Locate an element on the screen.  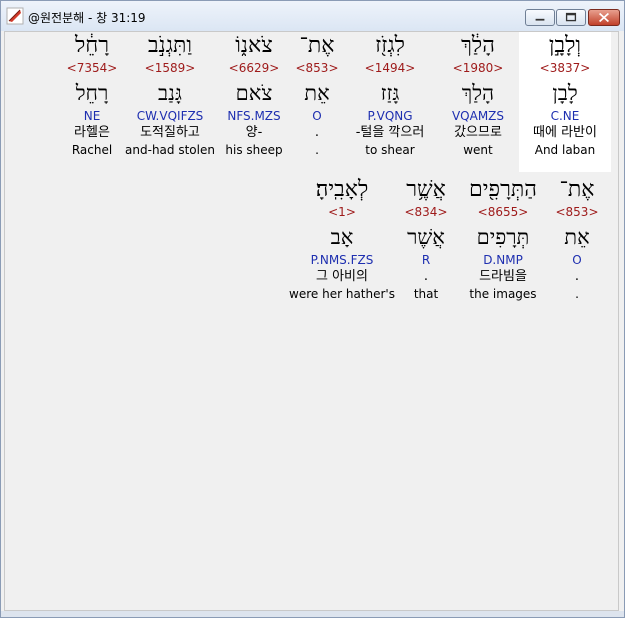
parsing-code: VQAMZS is located at coordinates (478, 116).